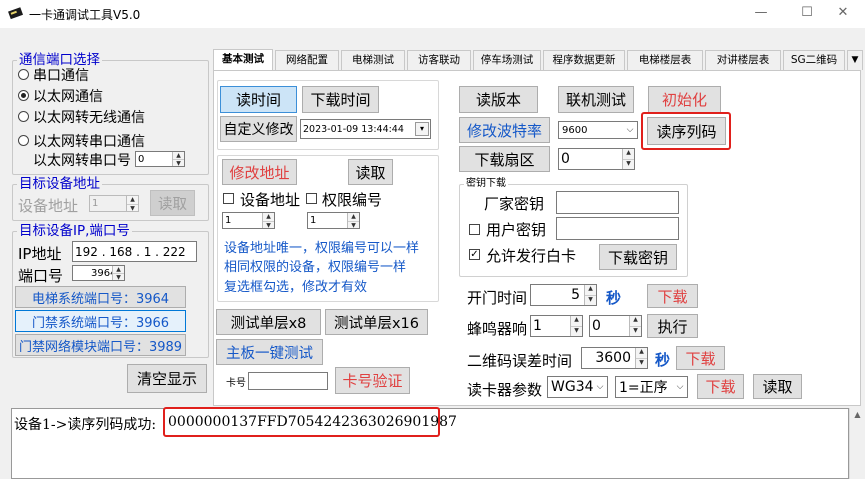 Image resolution: width=865 pixels, height=479 pixels. What do you see at coordinates (563, 295) in the screenshot?
I see `open-time-spinner: 5 ▲ ▼` at bounding box center [563, 295].